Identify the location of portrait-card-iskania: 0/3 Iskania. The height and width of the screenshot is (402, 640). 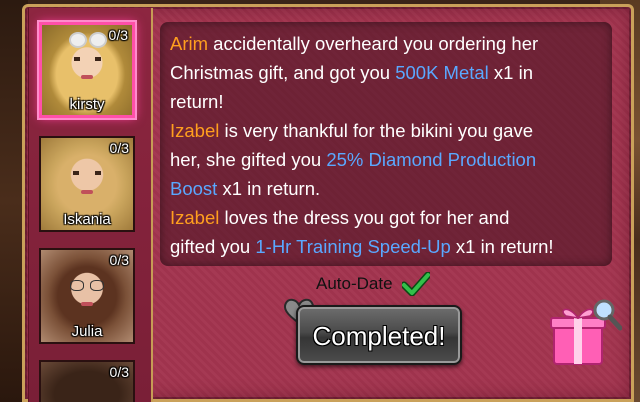
(87, 184).